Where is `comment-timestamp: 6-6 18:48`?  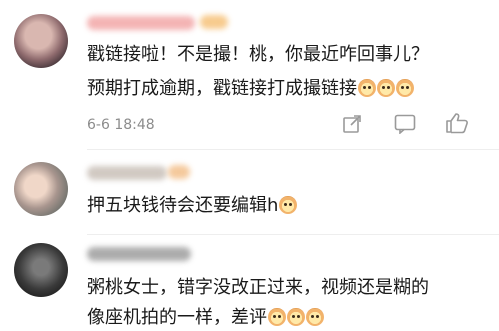
comment-timestamp: 6-6 18:48 is located at coordinates (121, 125).